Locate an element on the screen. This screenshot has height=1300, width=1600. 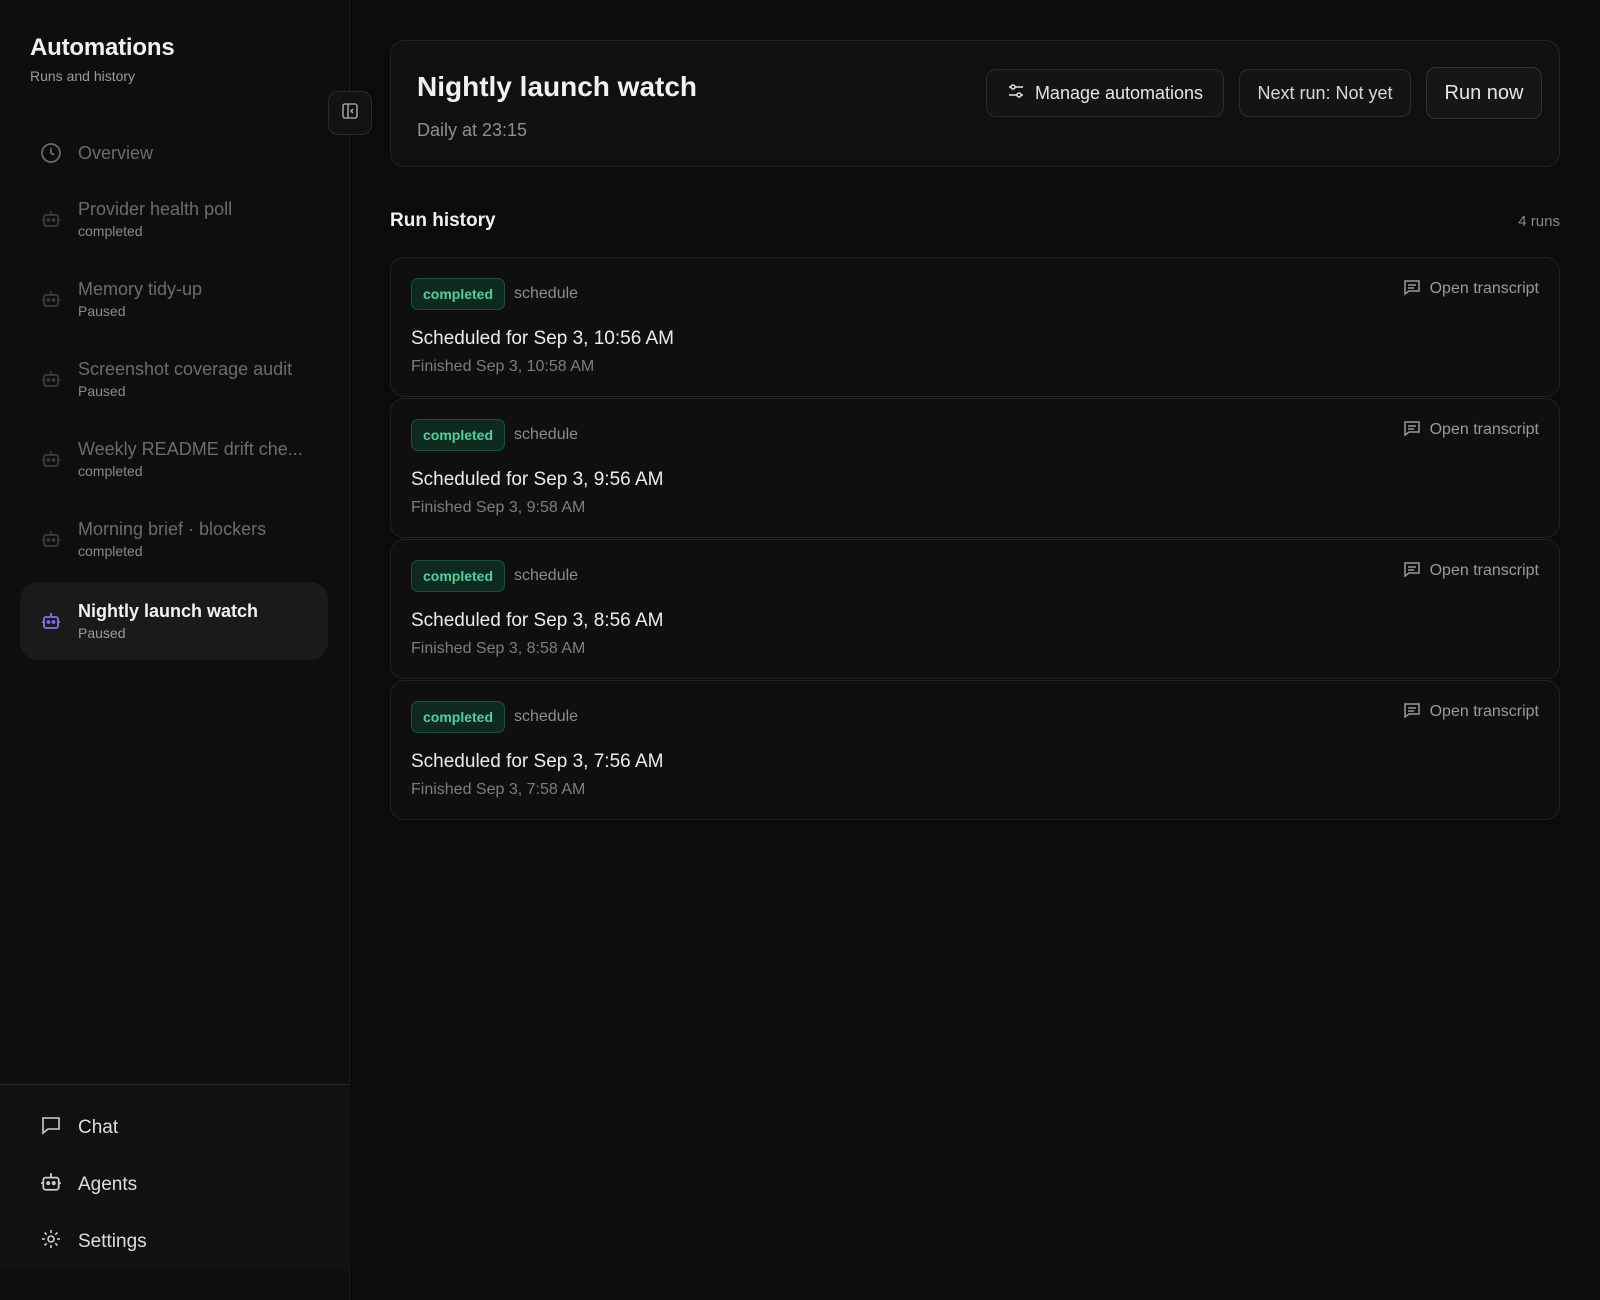
sidebar-collapse-icon is located at coordinates (350, 113).